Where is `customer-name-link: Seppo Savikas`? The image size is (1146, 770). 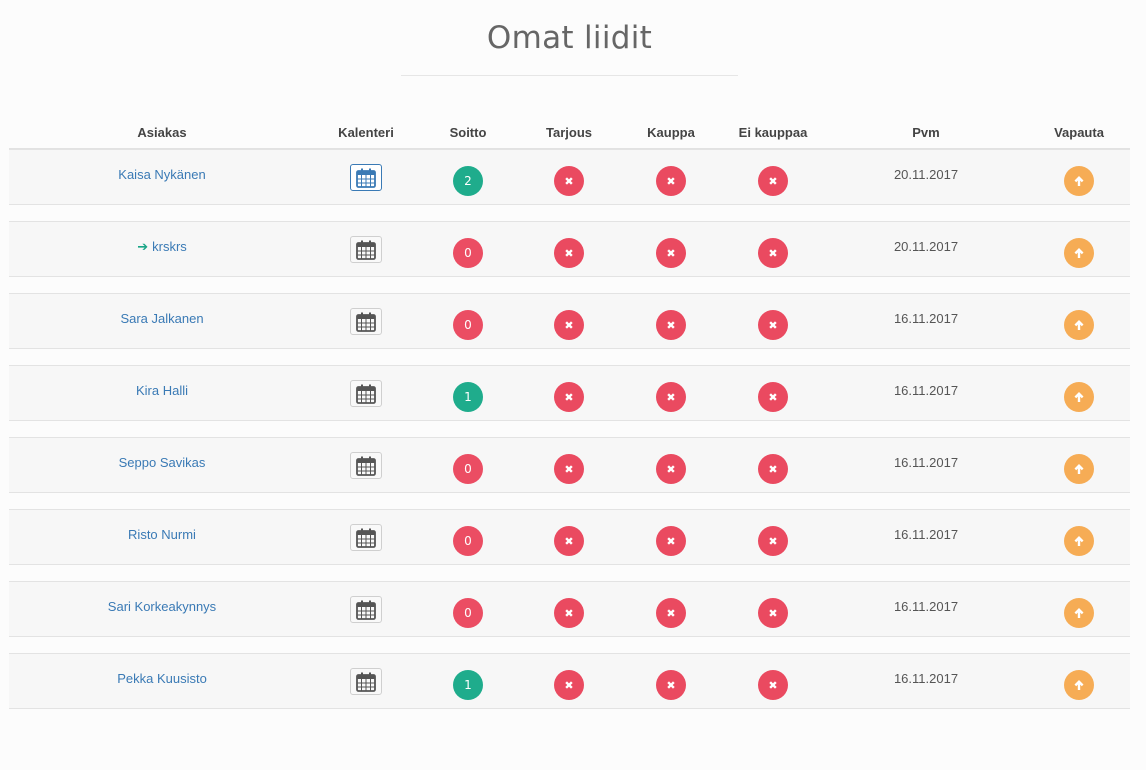 customer-name-link: Seppo Savikas is located at coordinates (162, 462).